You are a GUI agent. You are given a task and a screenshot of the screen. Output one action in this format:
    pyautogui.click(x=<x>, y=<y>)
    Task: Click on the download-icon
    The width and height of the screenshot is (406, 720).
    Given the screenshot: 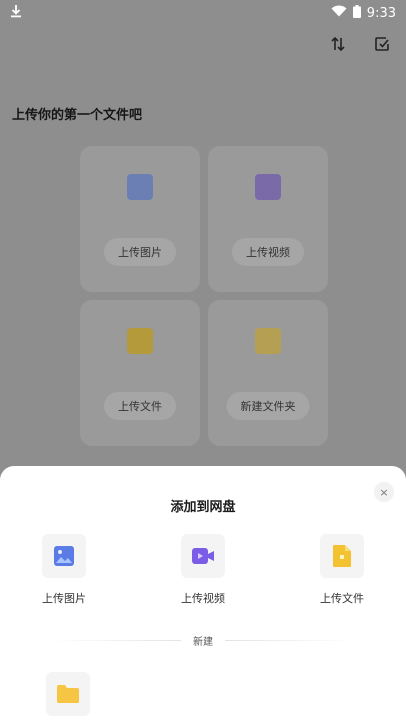 What is the action you would take?
    pyautogui.click(x=16, y=13)
    